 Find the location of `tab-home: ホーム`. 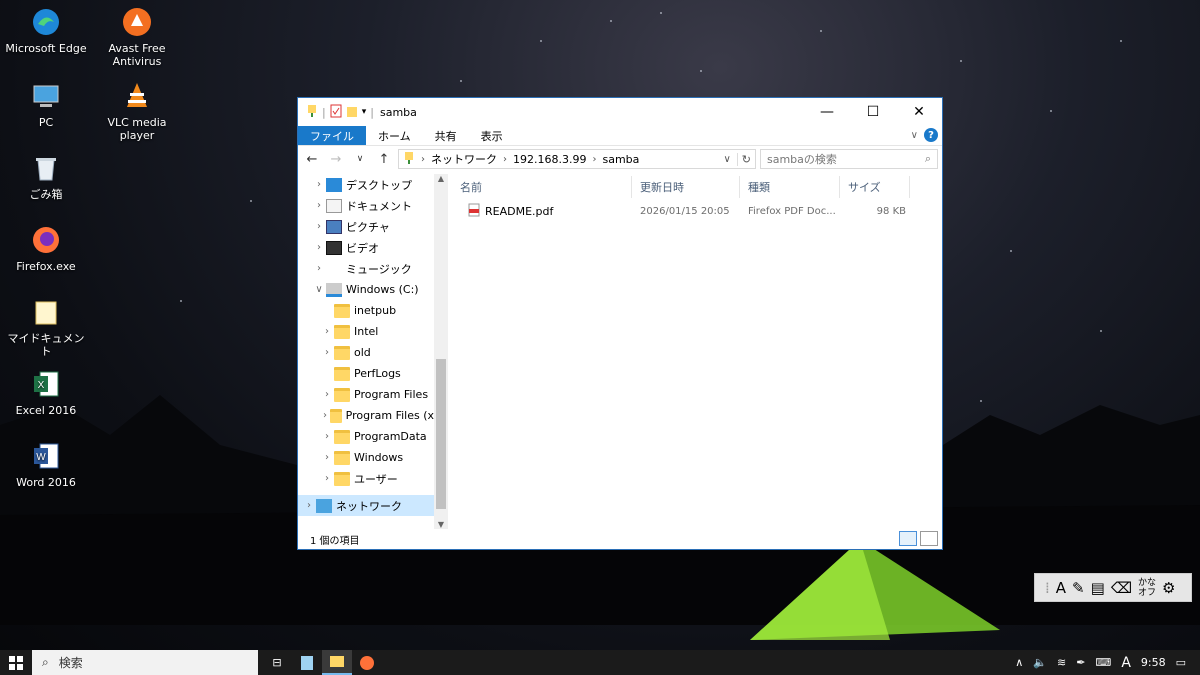

tab-home: ホーム is located at coordinates (394, 135).